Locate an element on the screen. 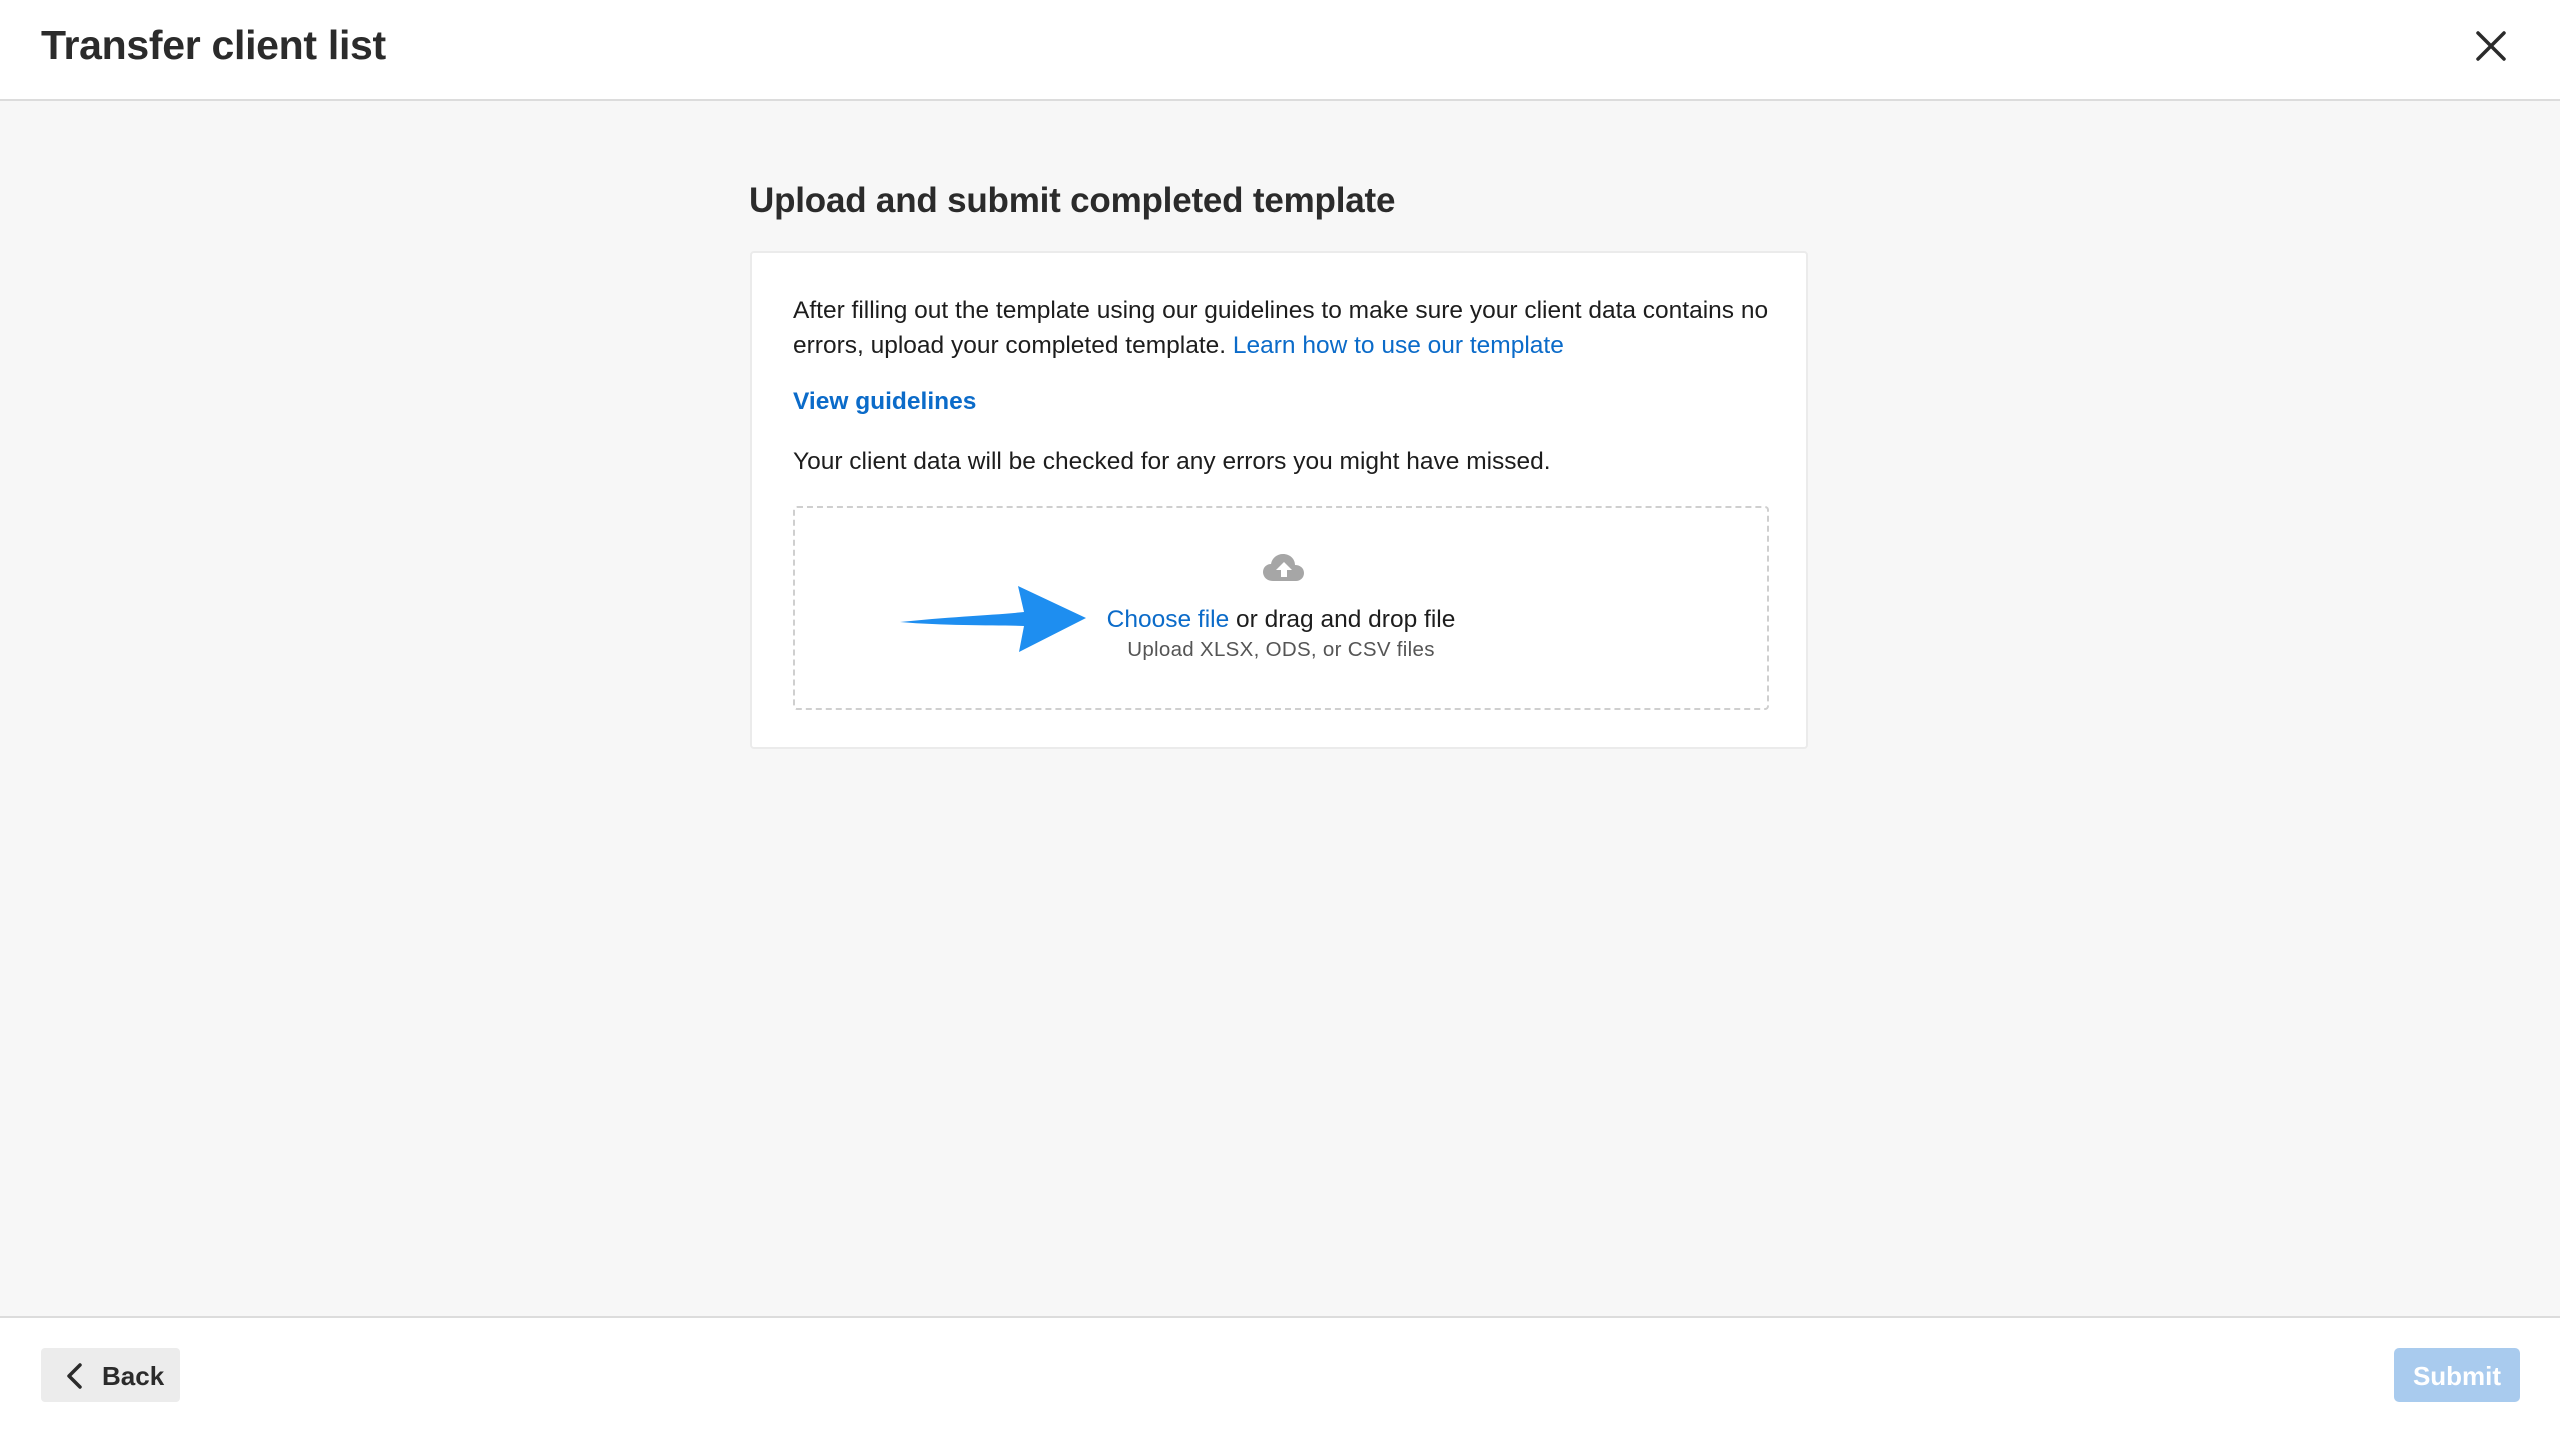 Image resolution: width=2560 pixels, height=1431 pixels. submit-button: Submit is located at coordinates (2457, 1375).